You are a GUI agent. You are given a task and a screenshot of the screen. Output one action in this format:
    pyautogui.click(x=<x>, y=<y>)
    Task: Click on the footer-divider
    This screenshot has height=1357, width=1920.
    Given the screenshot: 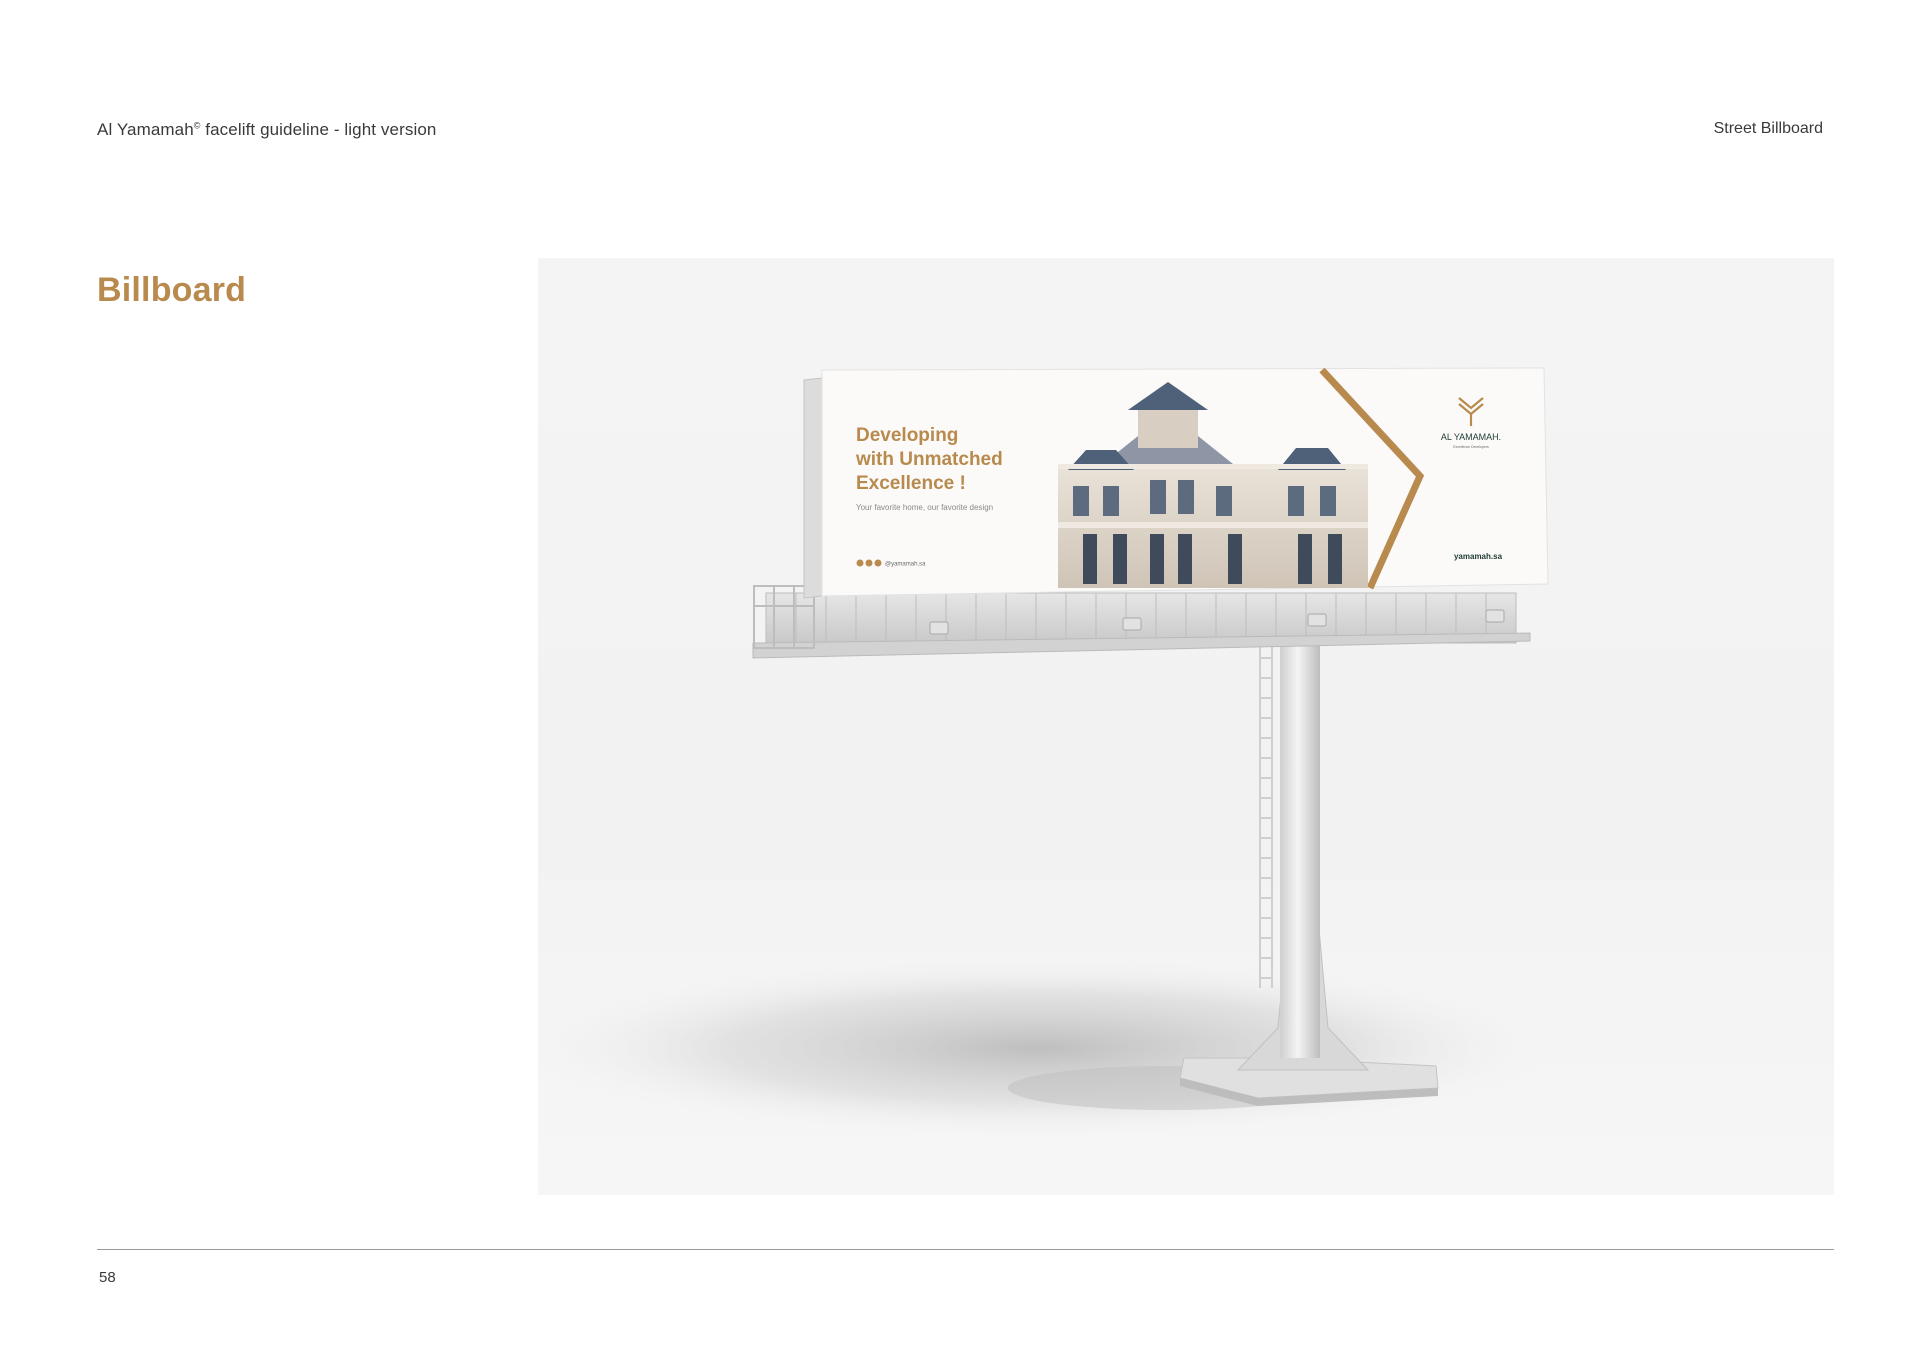 What is the action you would take?
    pyautogui.click(x=965, y=1249)
    